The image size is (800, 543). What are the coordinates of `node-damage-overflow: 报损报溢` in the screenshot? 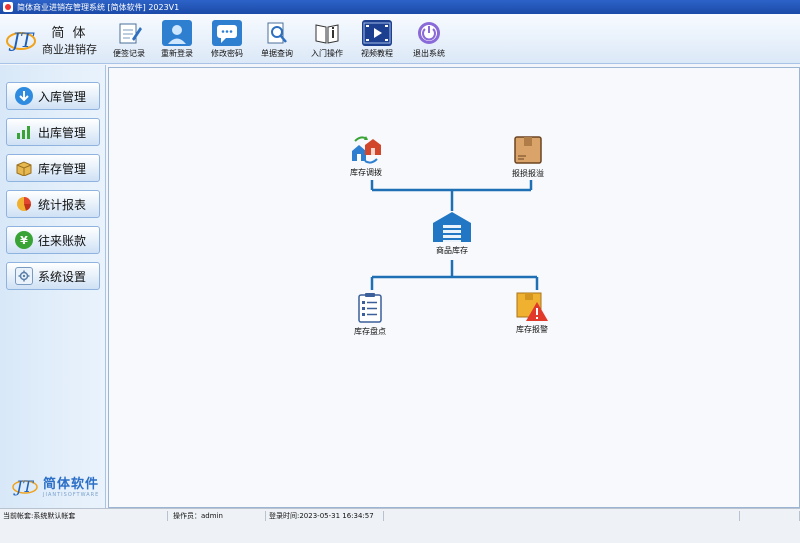 It's located at (528, 156).